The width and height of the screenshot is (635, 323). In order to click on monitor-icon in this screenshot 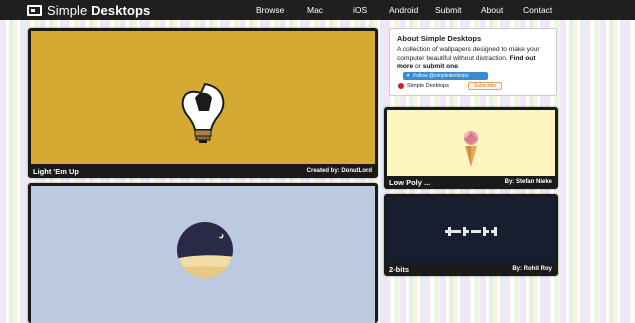, I will do `click(34, 10)`.